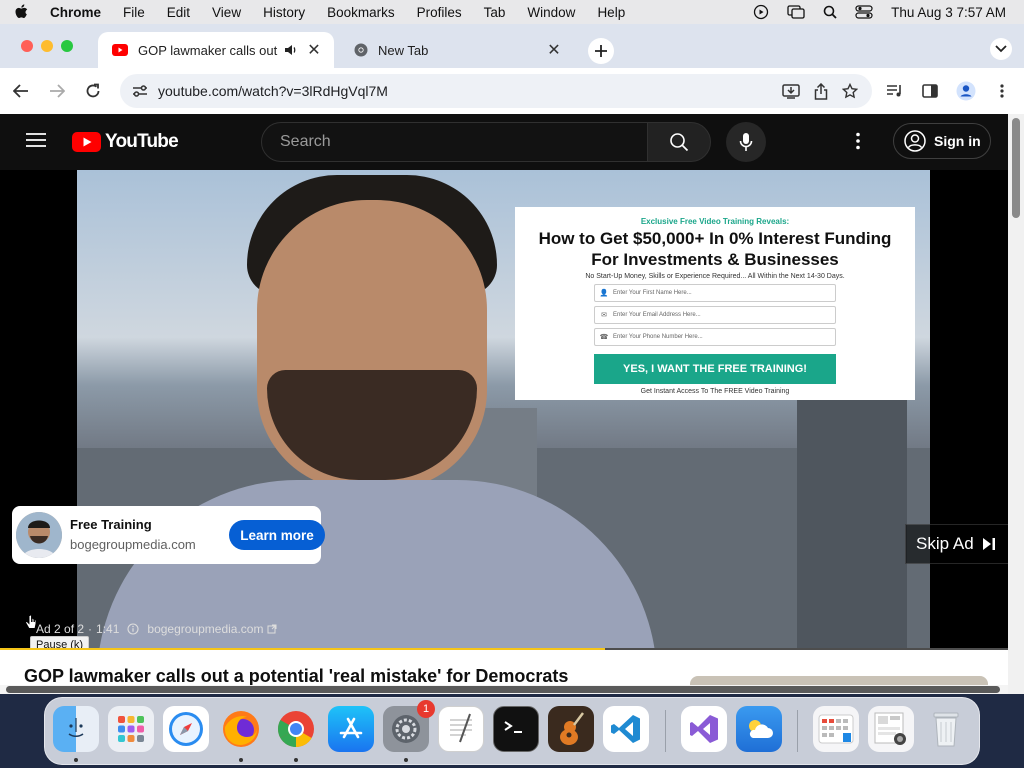  What do you see at coordinates (626, 729) in the screenshot?
I see `vscode-icon` at bounding box center [626, 729].